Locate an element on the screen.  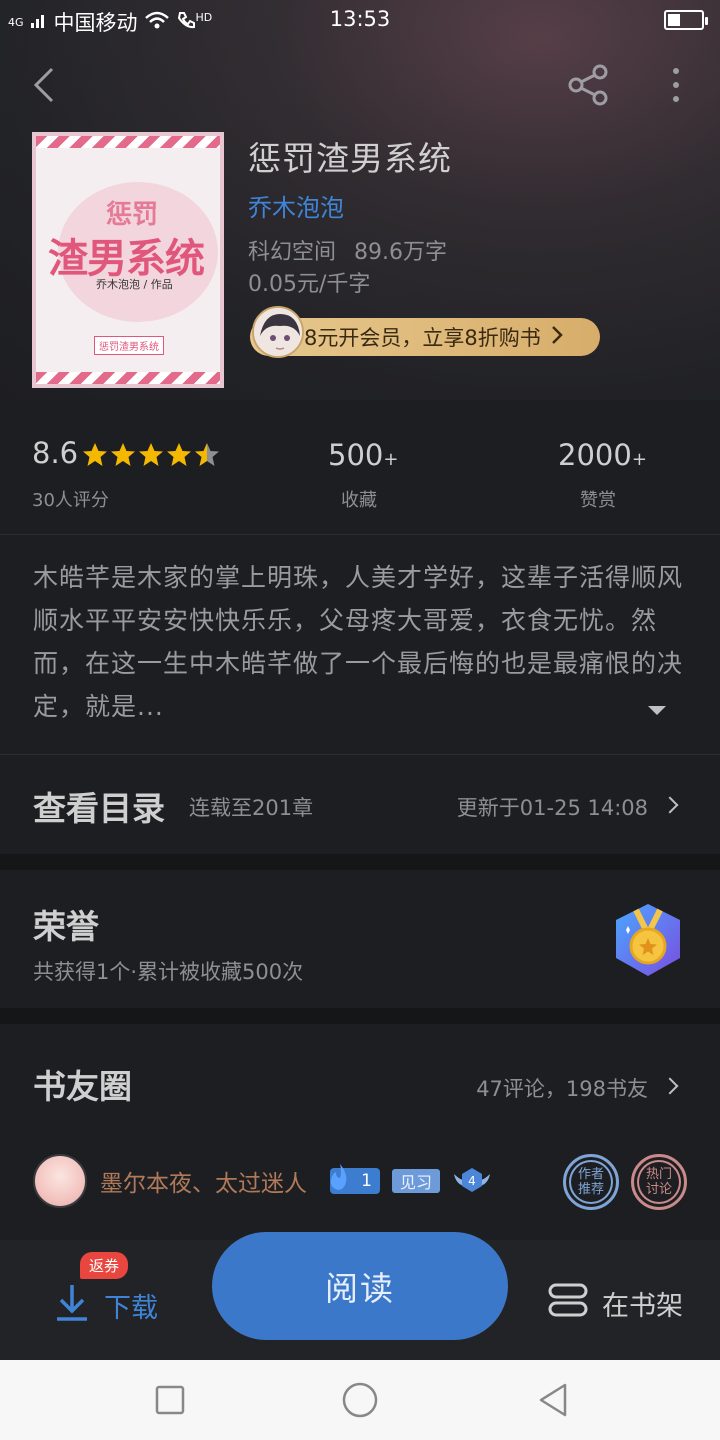
top-nav is located at coordinates (360, 85).